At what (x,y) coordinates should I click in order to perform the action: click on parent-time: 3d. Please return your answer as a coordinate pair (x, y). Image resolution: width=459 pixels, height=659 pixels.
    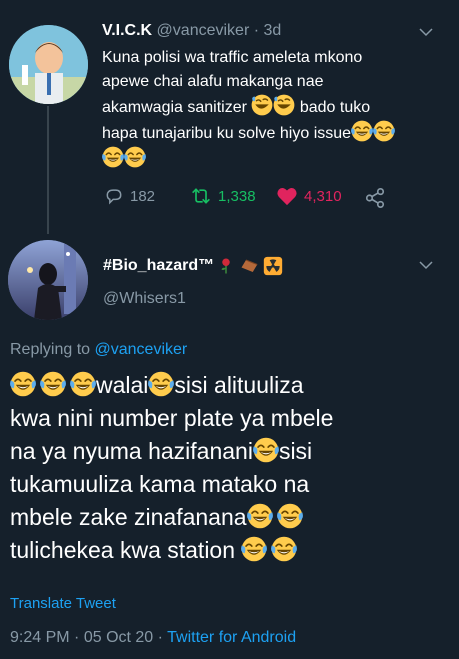
    Looking at the image, I should click on (273, 30).